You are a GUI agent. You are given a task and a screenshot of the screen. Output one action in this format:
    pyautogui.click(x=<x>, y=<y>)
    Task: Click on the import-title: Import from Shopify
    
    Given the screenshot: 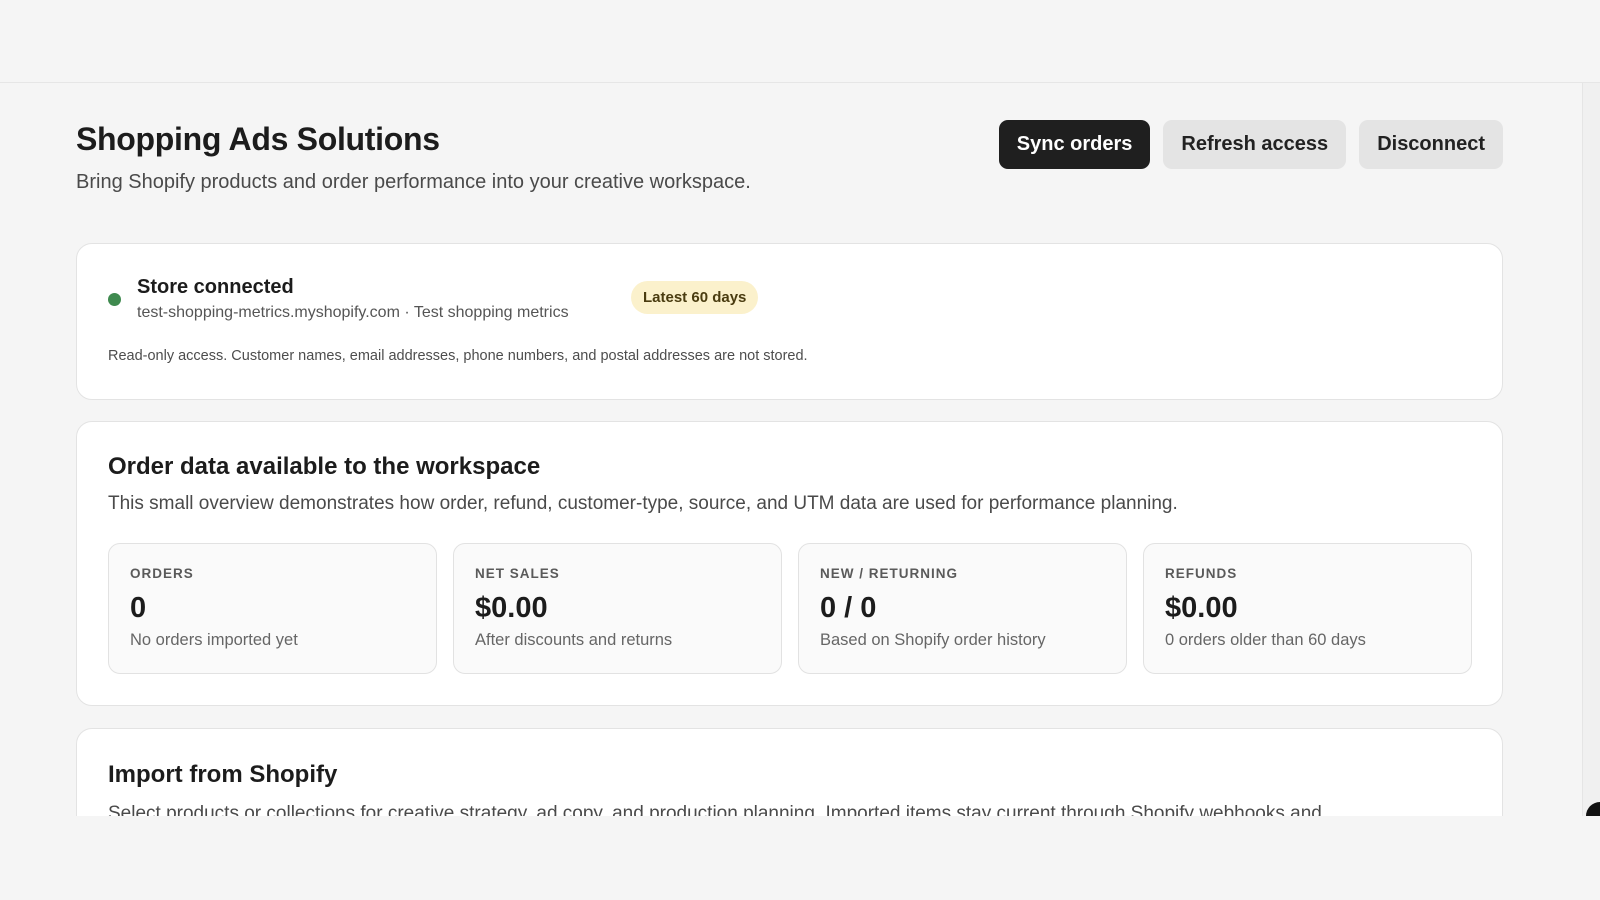 What is the action you would take?
    pyautogui.click(x=223, y=774)
    